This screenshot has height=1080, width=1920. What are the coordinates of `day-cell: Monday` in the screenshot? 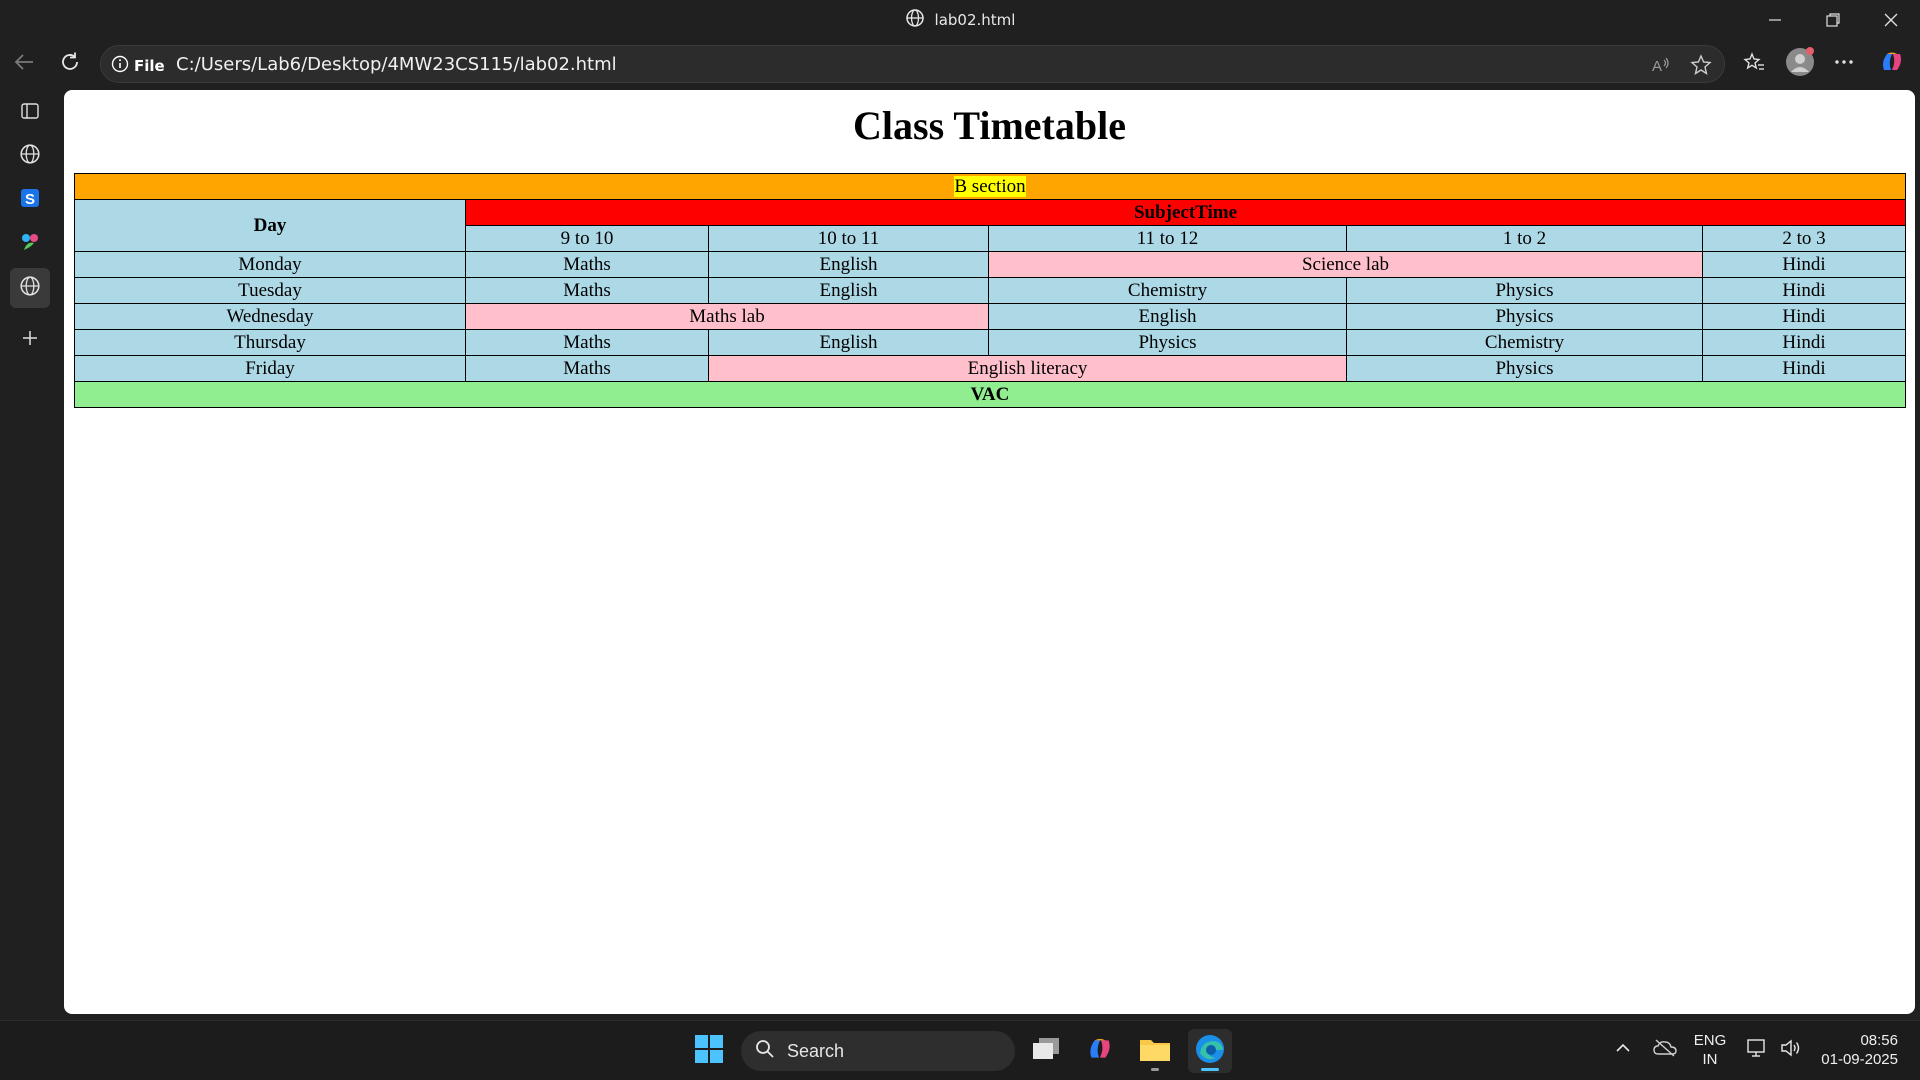 It's located at (270, 264).